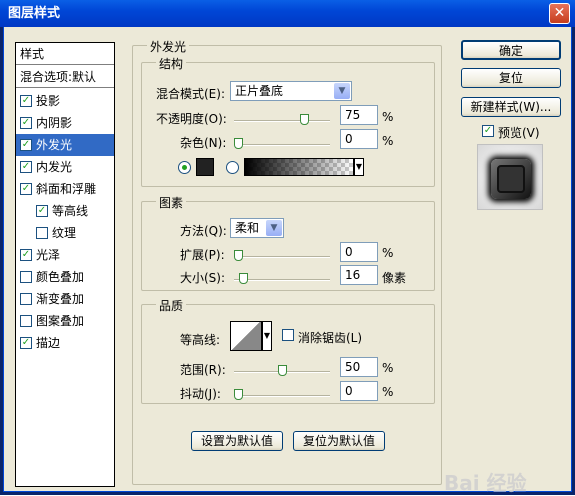 This screenshot has width=575, height=496. I want to click on jitter-unit: %, so click(388, 392).